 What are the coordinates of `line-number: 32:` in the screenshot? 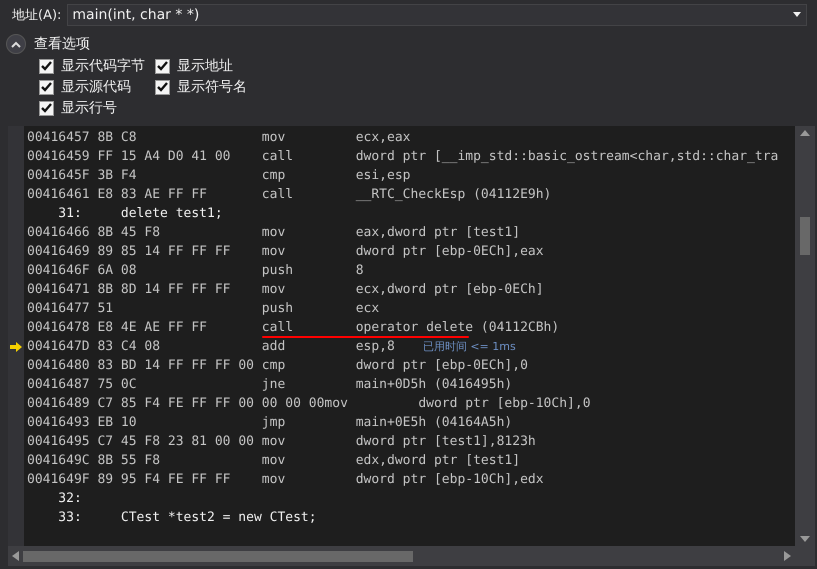 It's located at (69, 499).